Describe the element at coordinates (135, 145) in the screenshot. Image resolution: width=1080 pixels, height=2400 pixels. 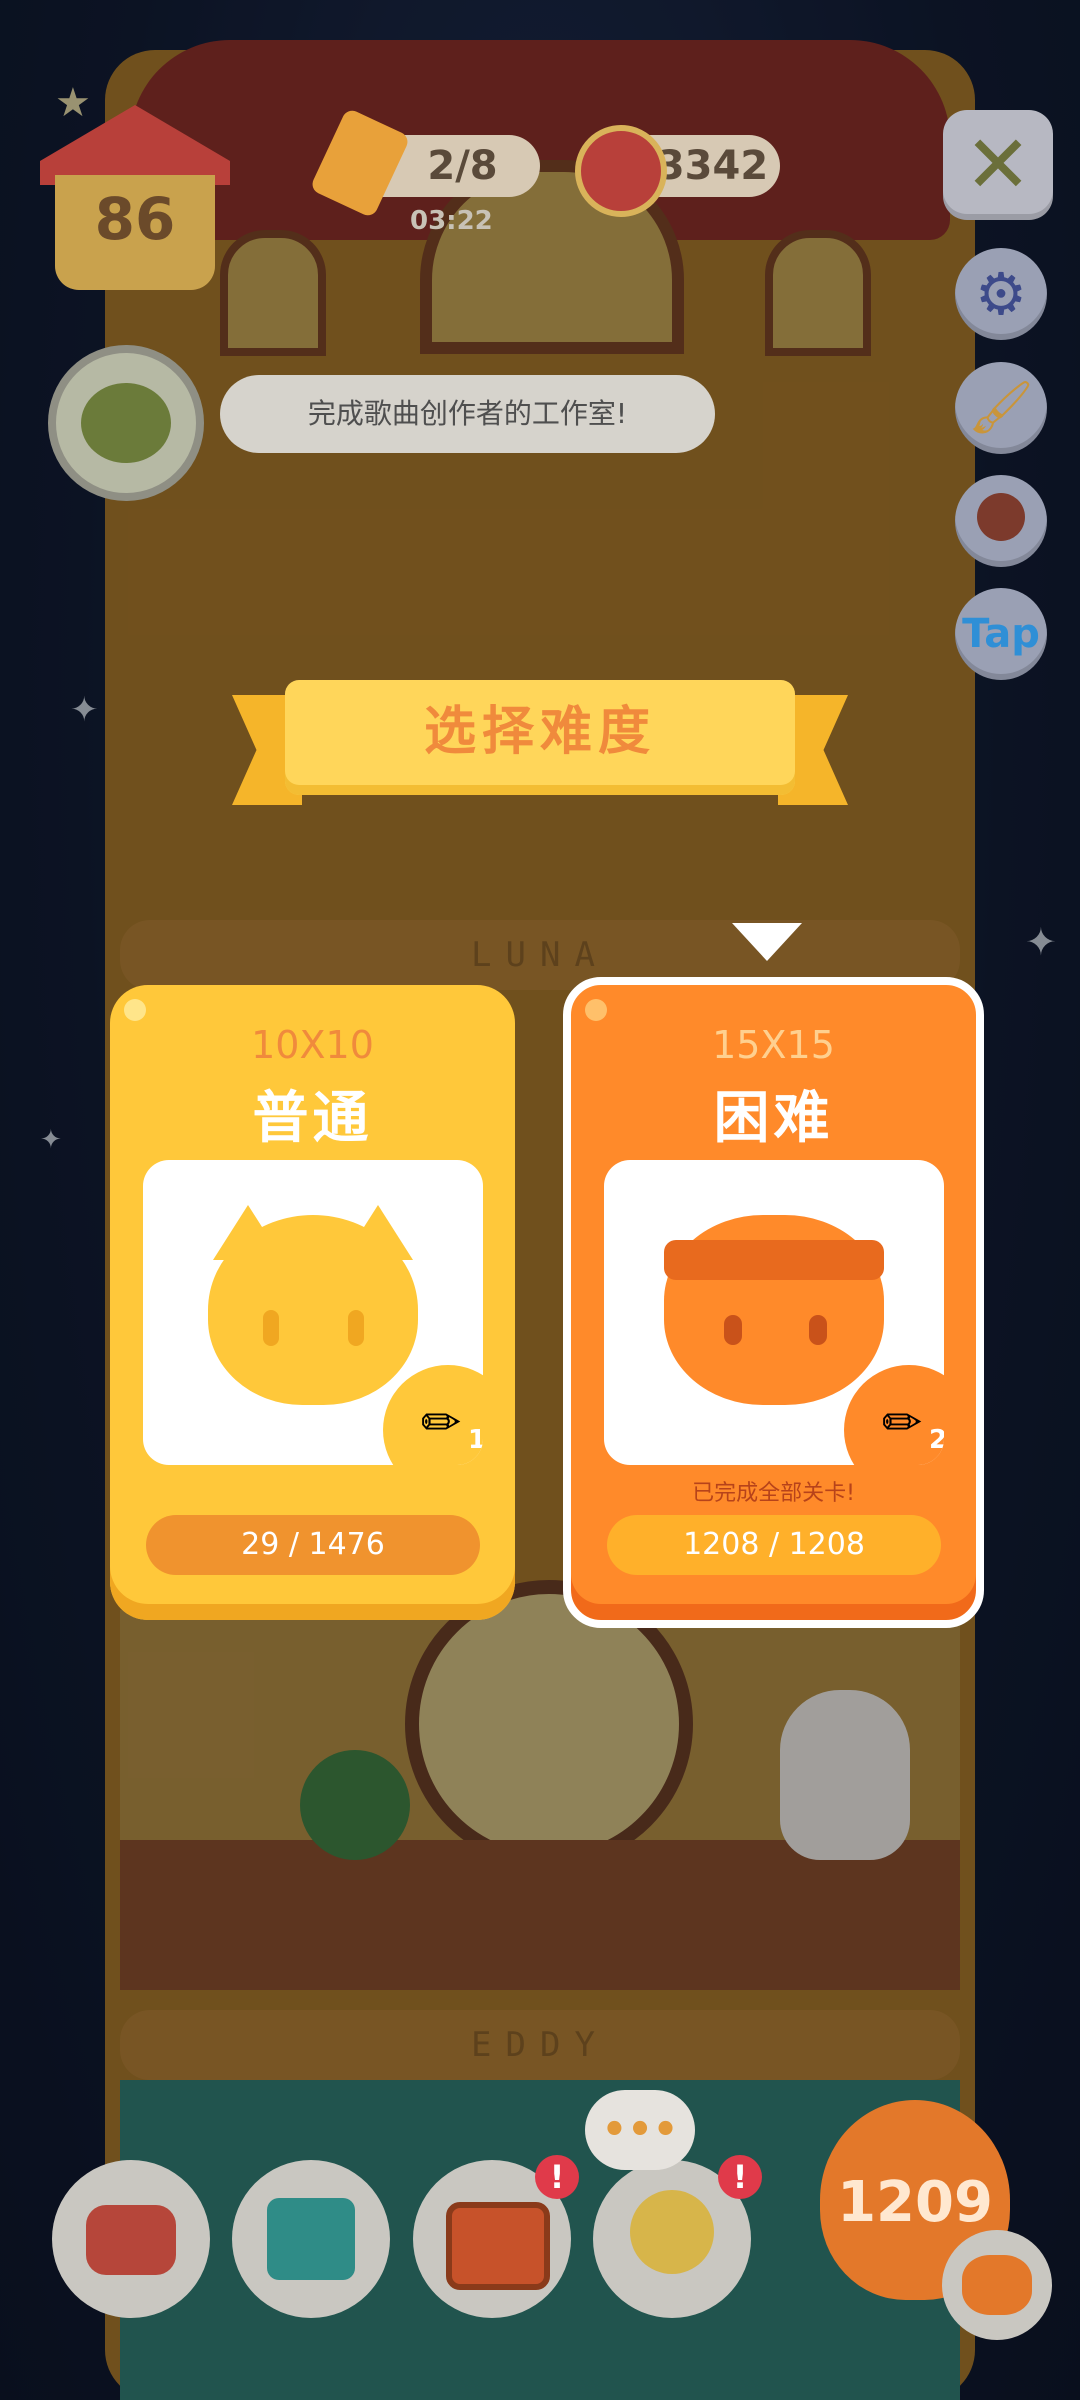
I see `house-icon` at that location.